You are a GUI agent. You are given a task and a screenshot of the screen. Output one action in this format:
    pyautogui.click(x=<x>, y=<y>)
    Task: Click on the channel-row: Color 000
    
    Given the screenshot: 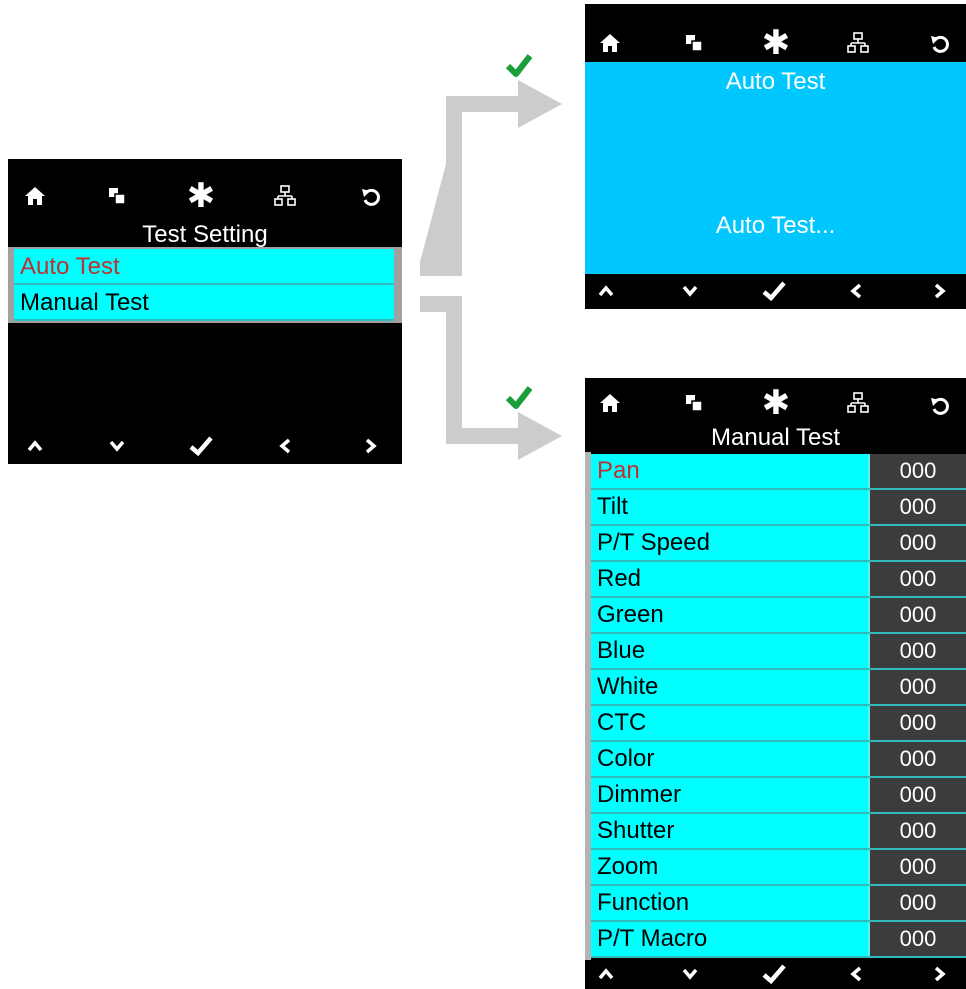 What is the action you would take?
    pyautogui.click(x=778, y=760)
    